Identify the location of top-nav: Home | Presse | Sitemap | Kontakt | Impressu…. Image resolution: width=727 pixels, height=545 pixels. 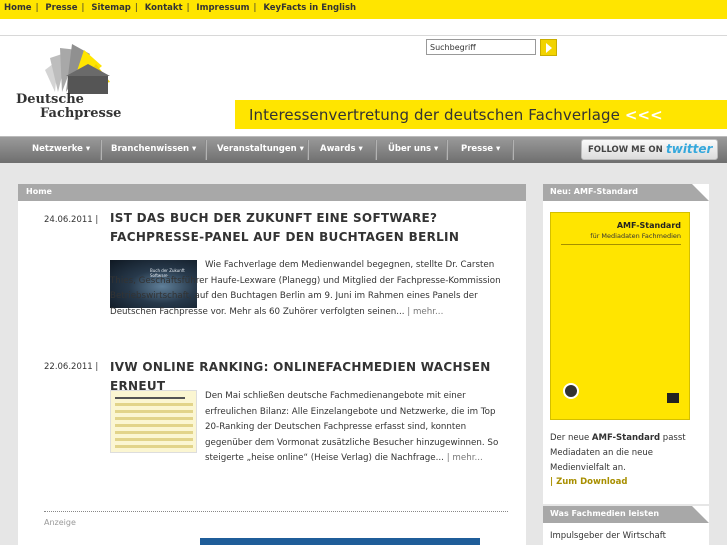
(180, 8).